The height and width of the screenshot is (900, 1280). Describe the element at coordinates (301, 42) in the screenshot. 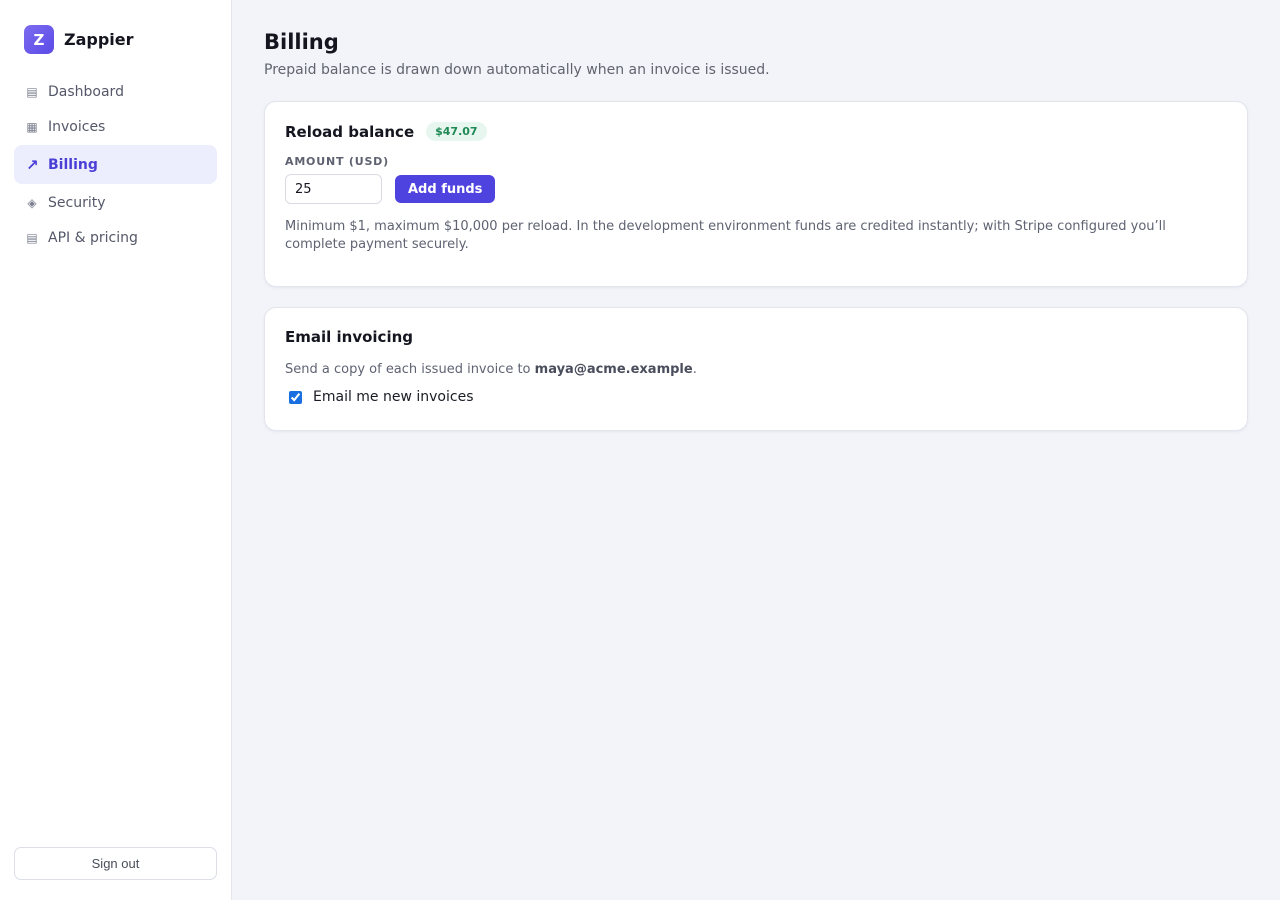

I see `page-title: Billing` at that location.